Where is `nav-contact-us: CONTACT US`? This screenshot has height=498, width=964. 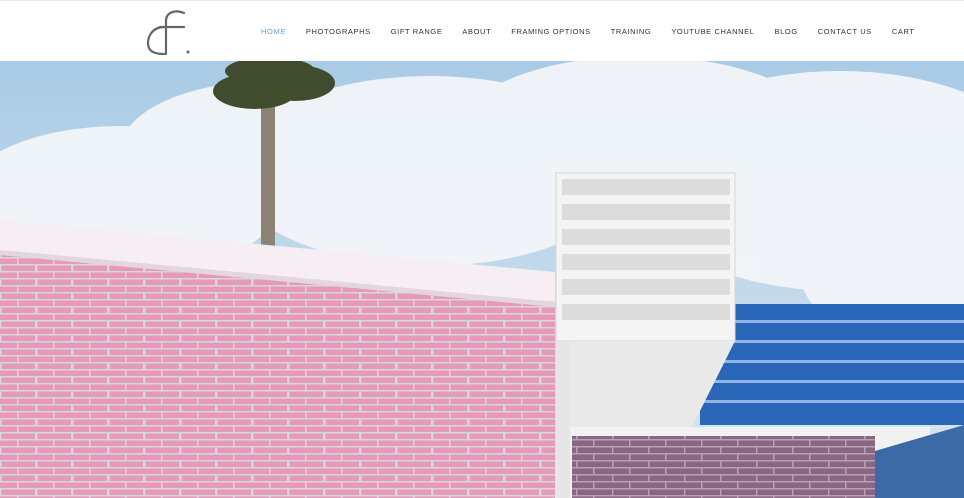
nav-contact-us: CONTACT US is located at coordinates (845, 31).